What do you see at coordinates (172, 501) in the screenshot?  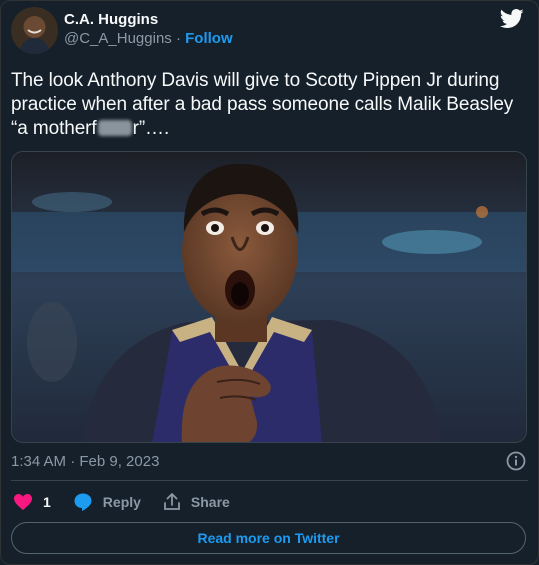 I see `share-icon` at bounding box center [172, 501].